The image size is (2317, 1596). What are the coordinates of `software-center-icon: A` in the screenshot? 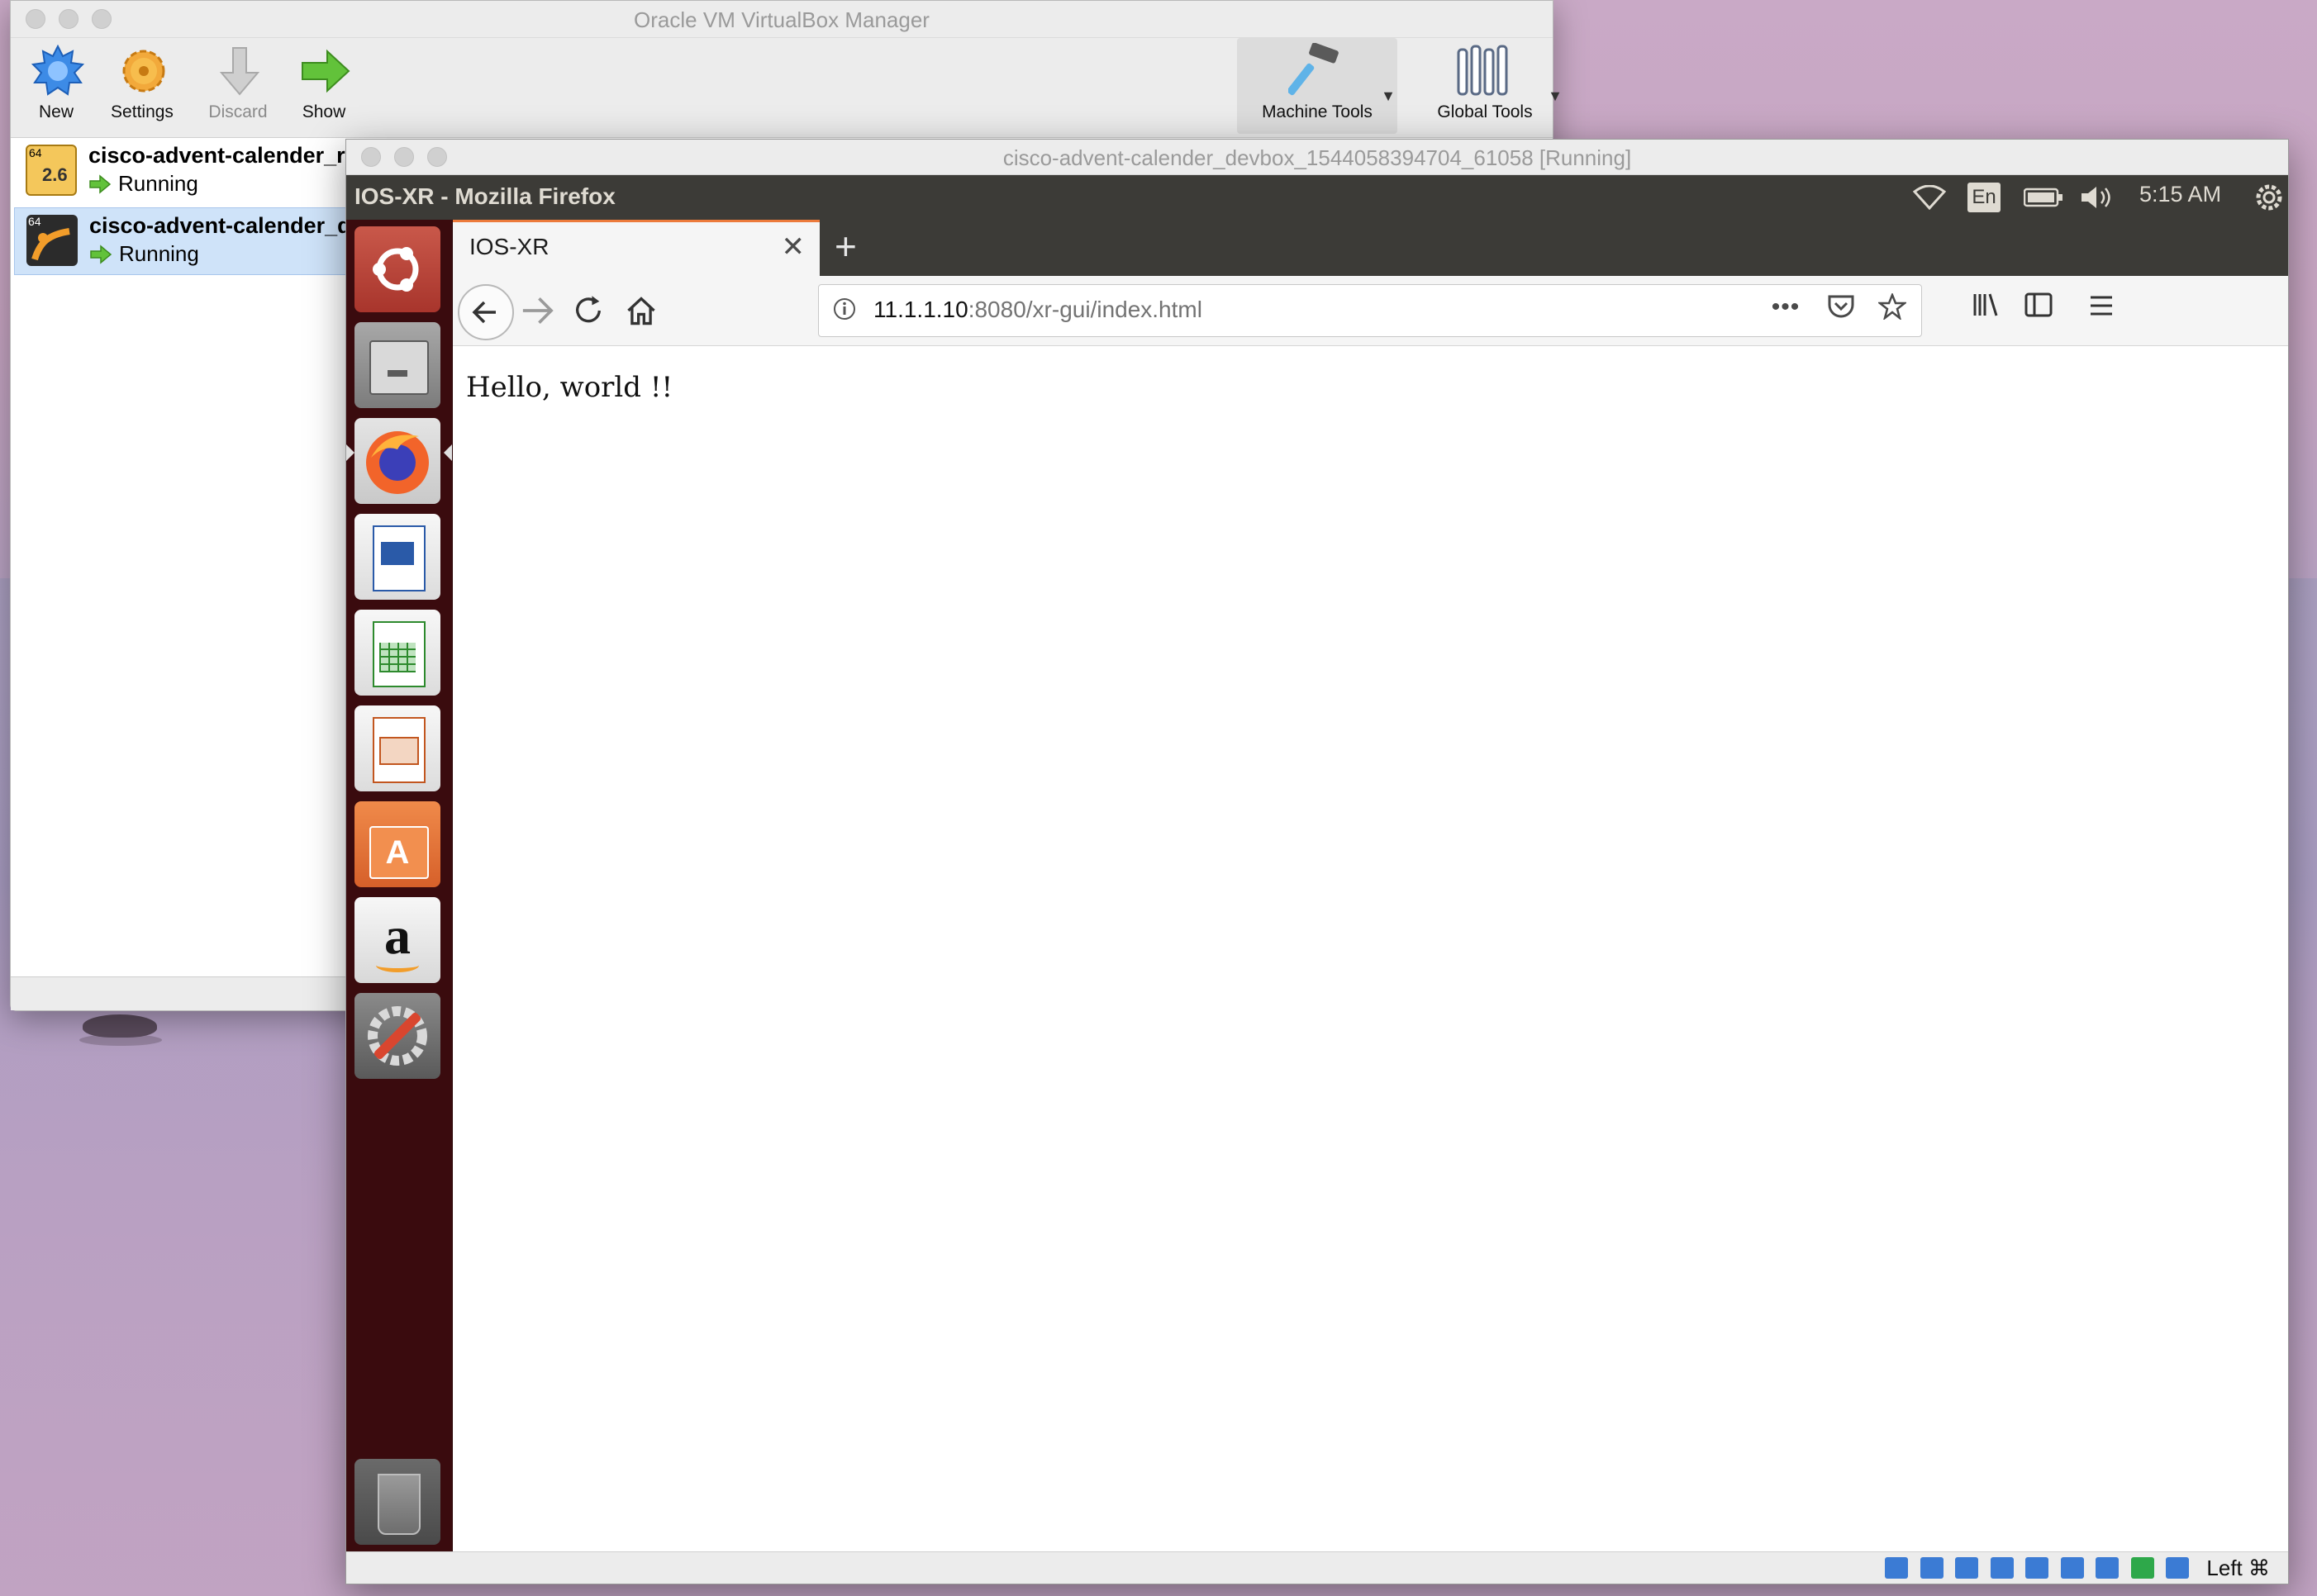 It's located at (397, 844).